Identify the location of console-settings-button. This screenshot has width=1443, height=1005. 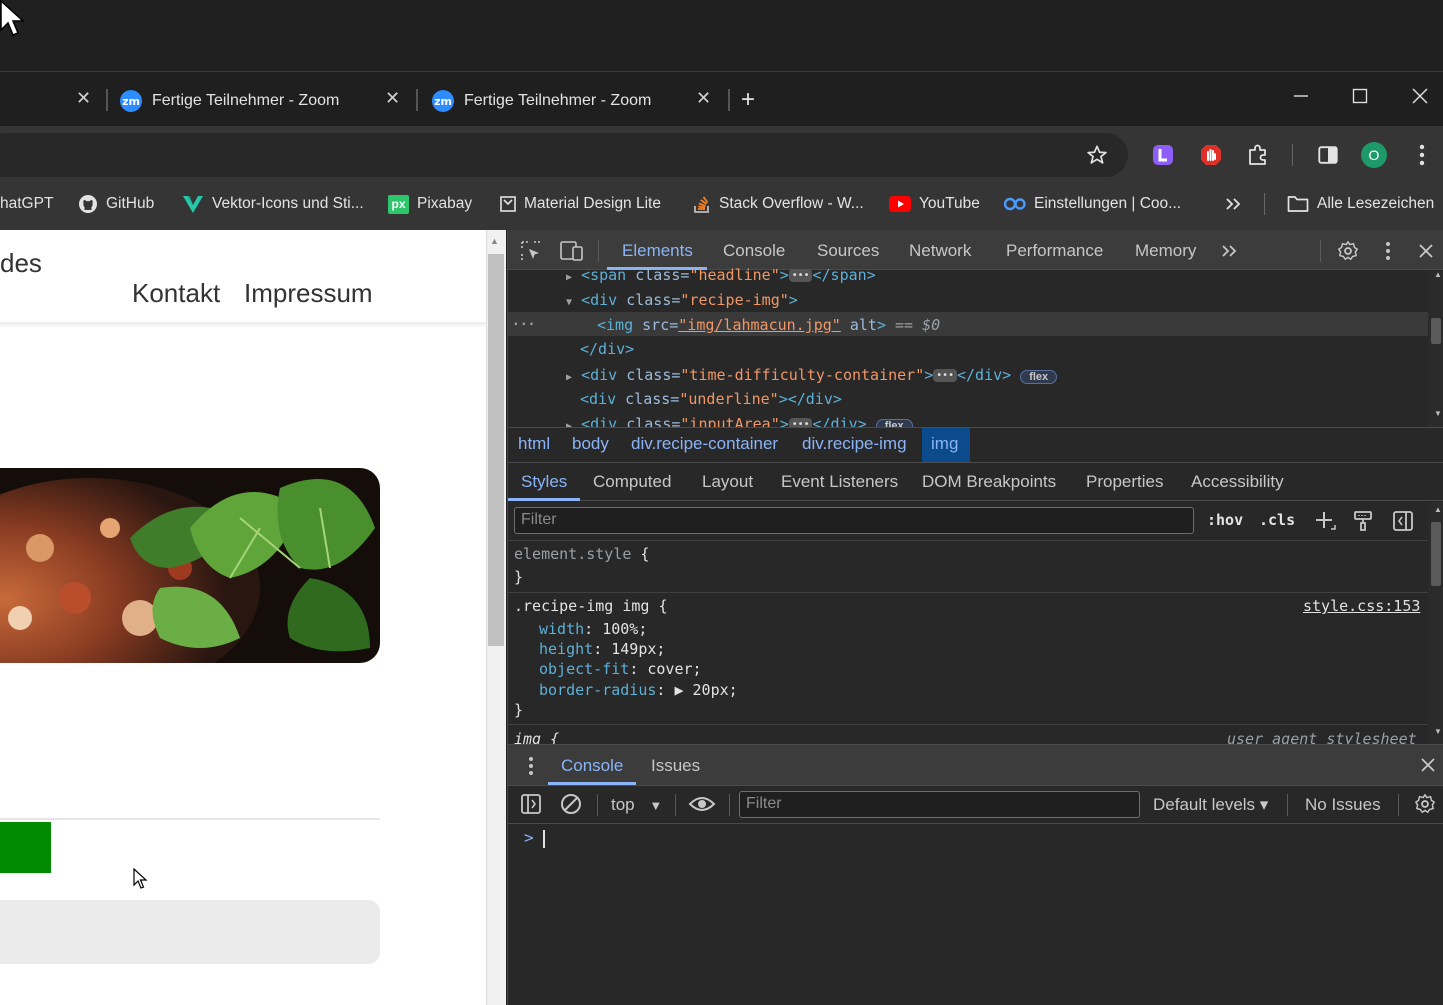
(1425, 804).